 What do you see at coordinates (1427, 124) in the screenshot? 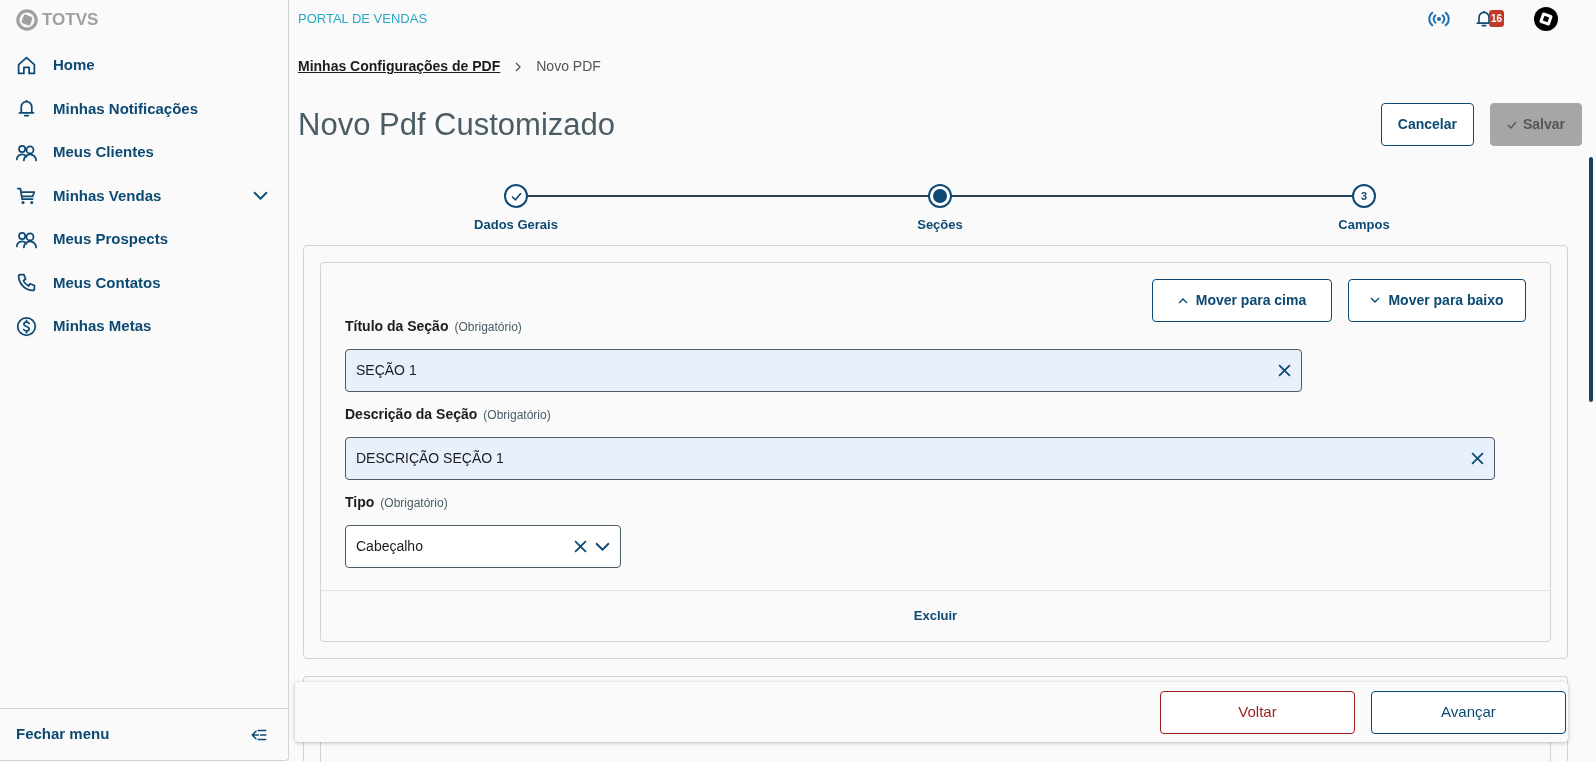
I see `cancel-button: Cancelar` at bounding box center [1427, 124].